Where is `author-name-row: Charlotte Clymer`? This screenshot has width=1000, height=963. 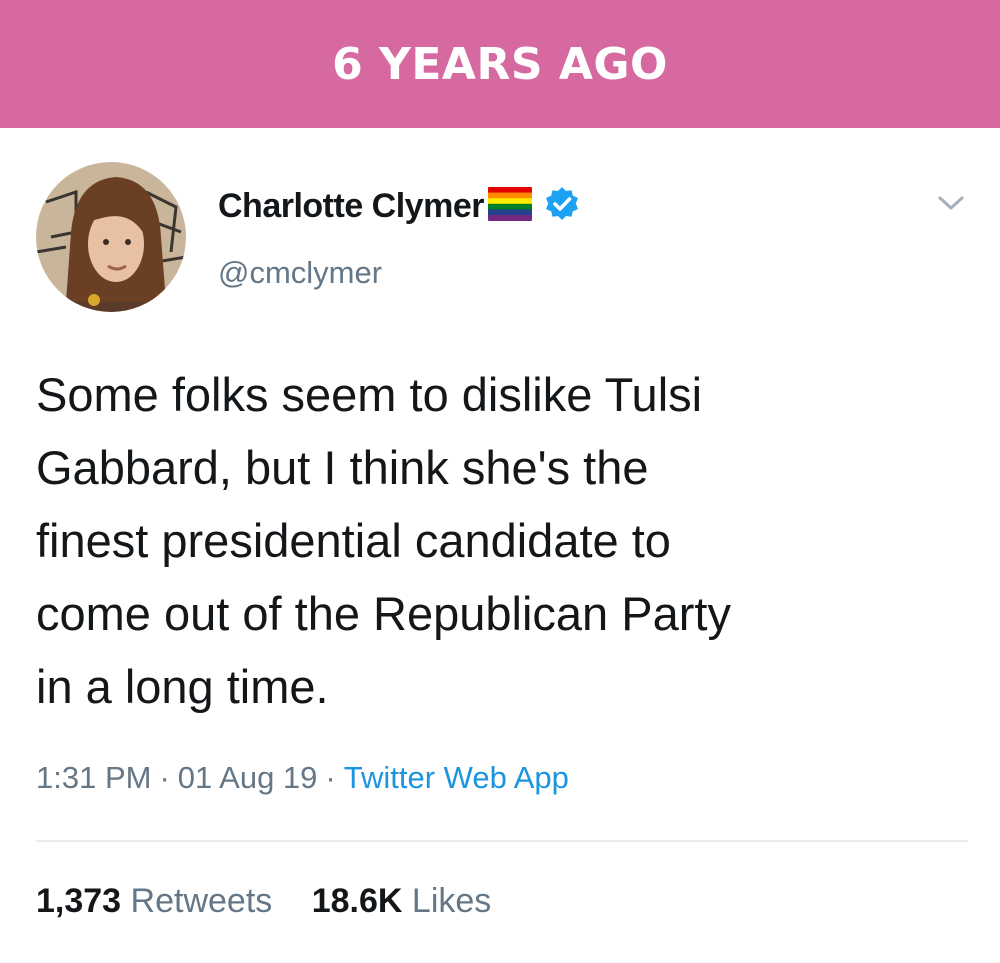
author-name-row: Charlotte Clymer is located at coordinates (399, 206).